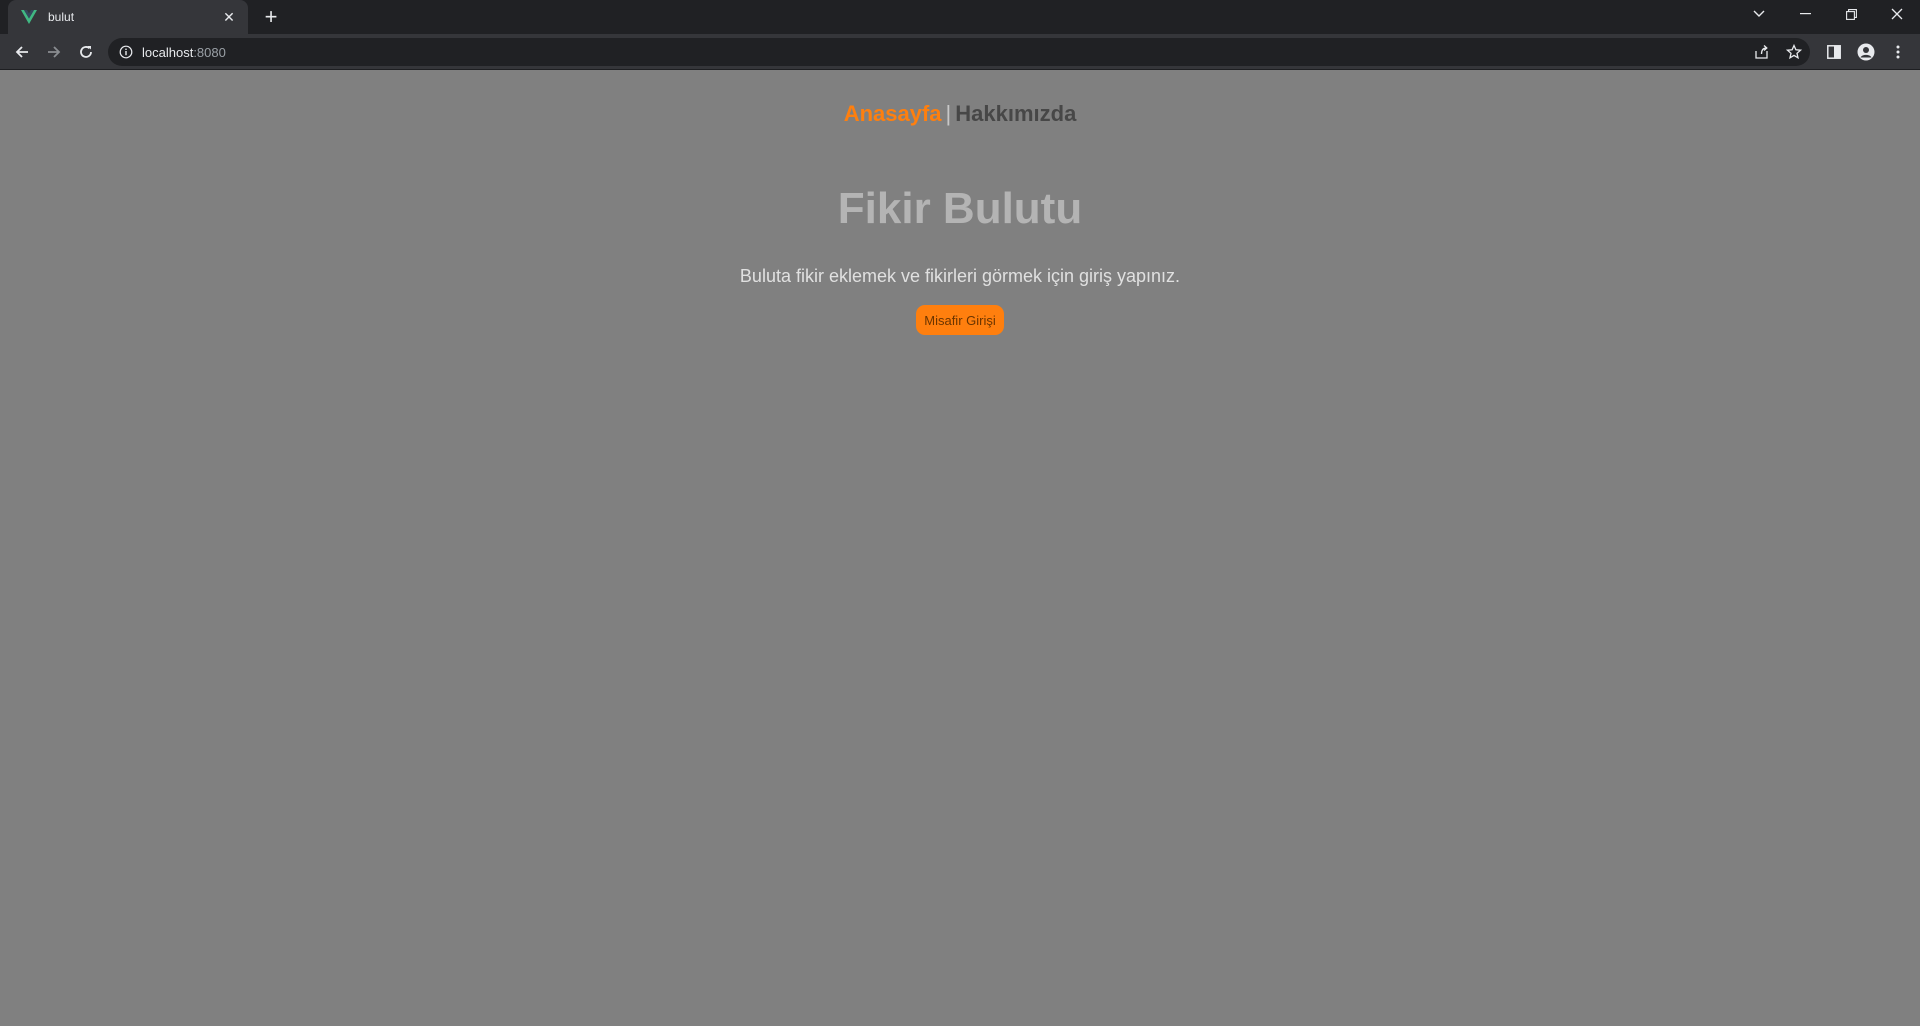  I want to click on close-tab-icon: ✕, so click(229, 17).